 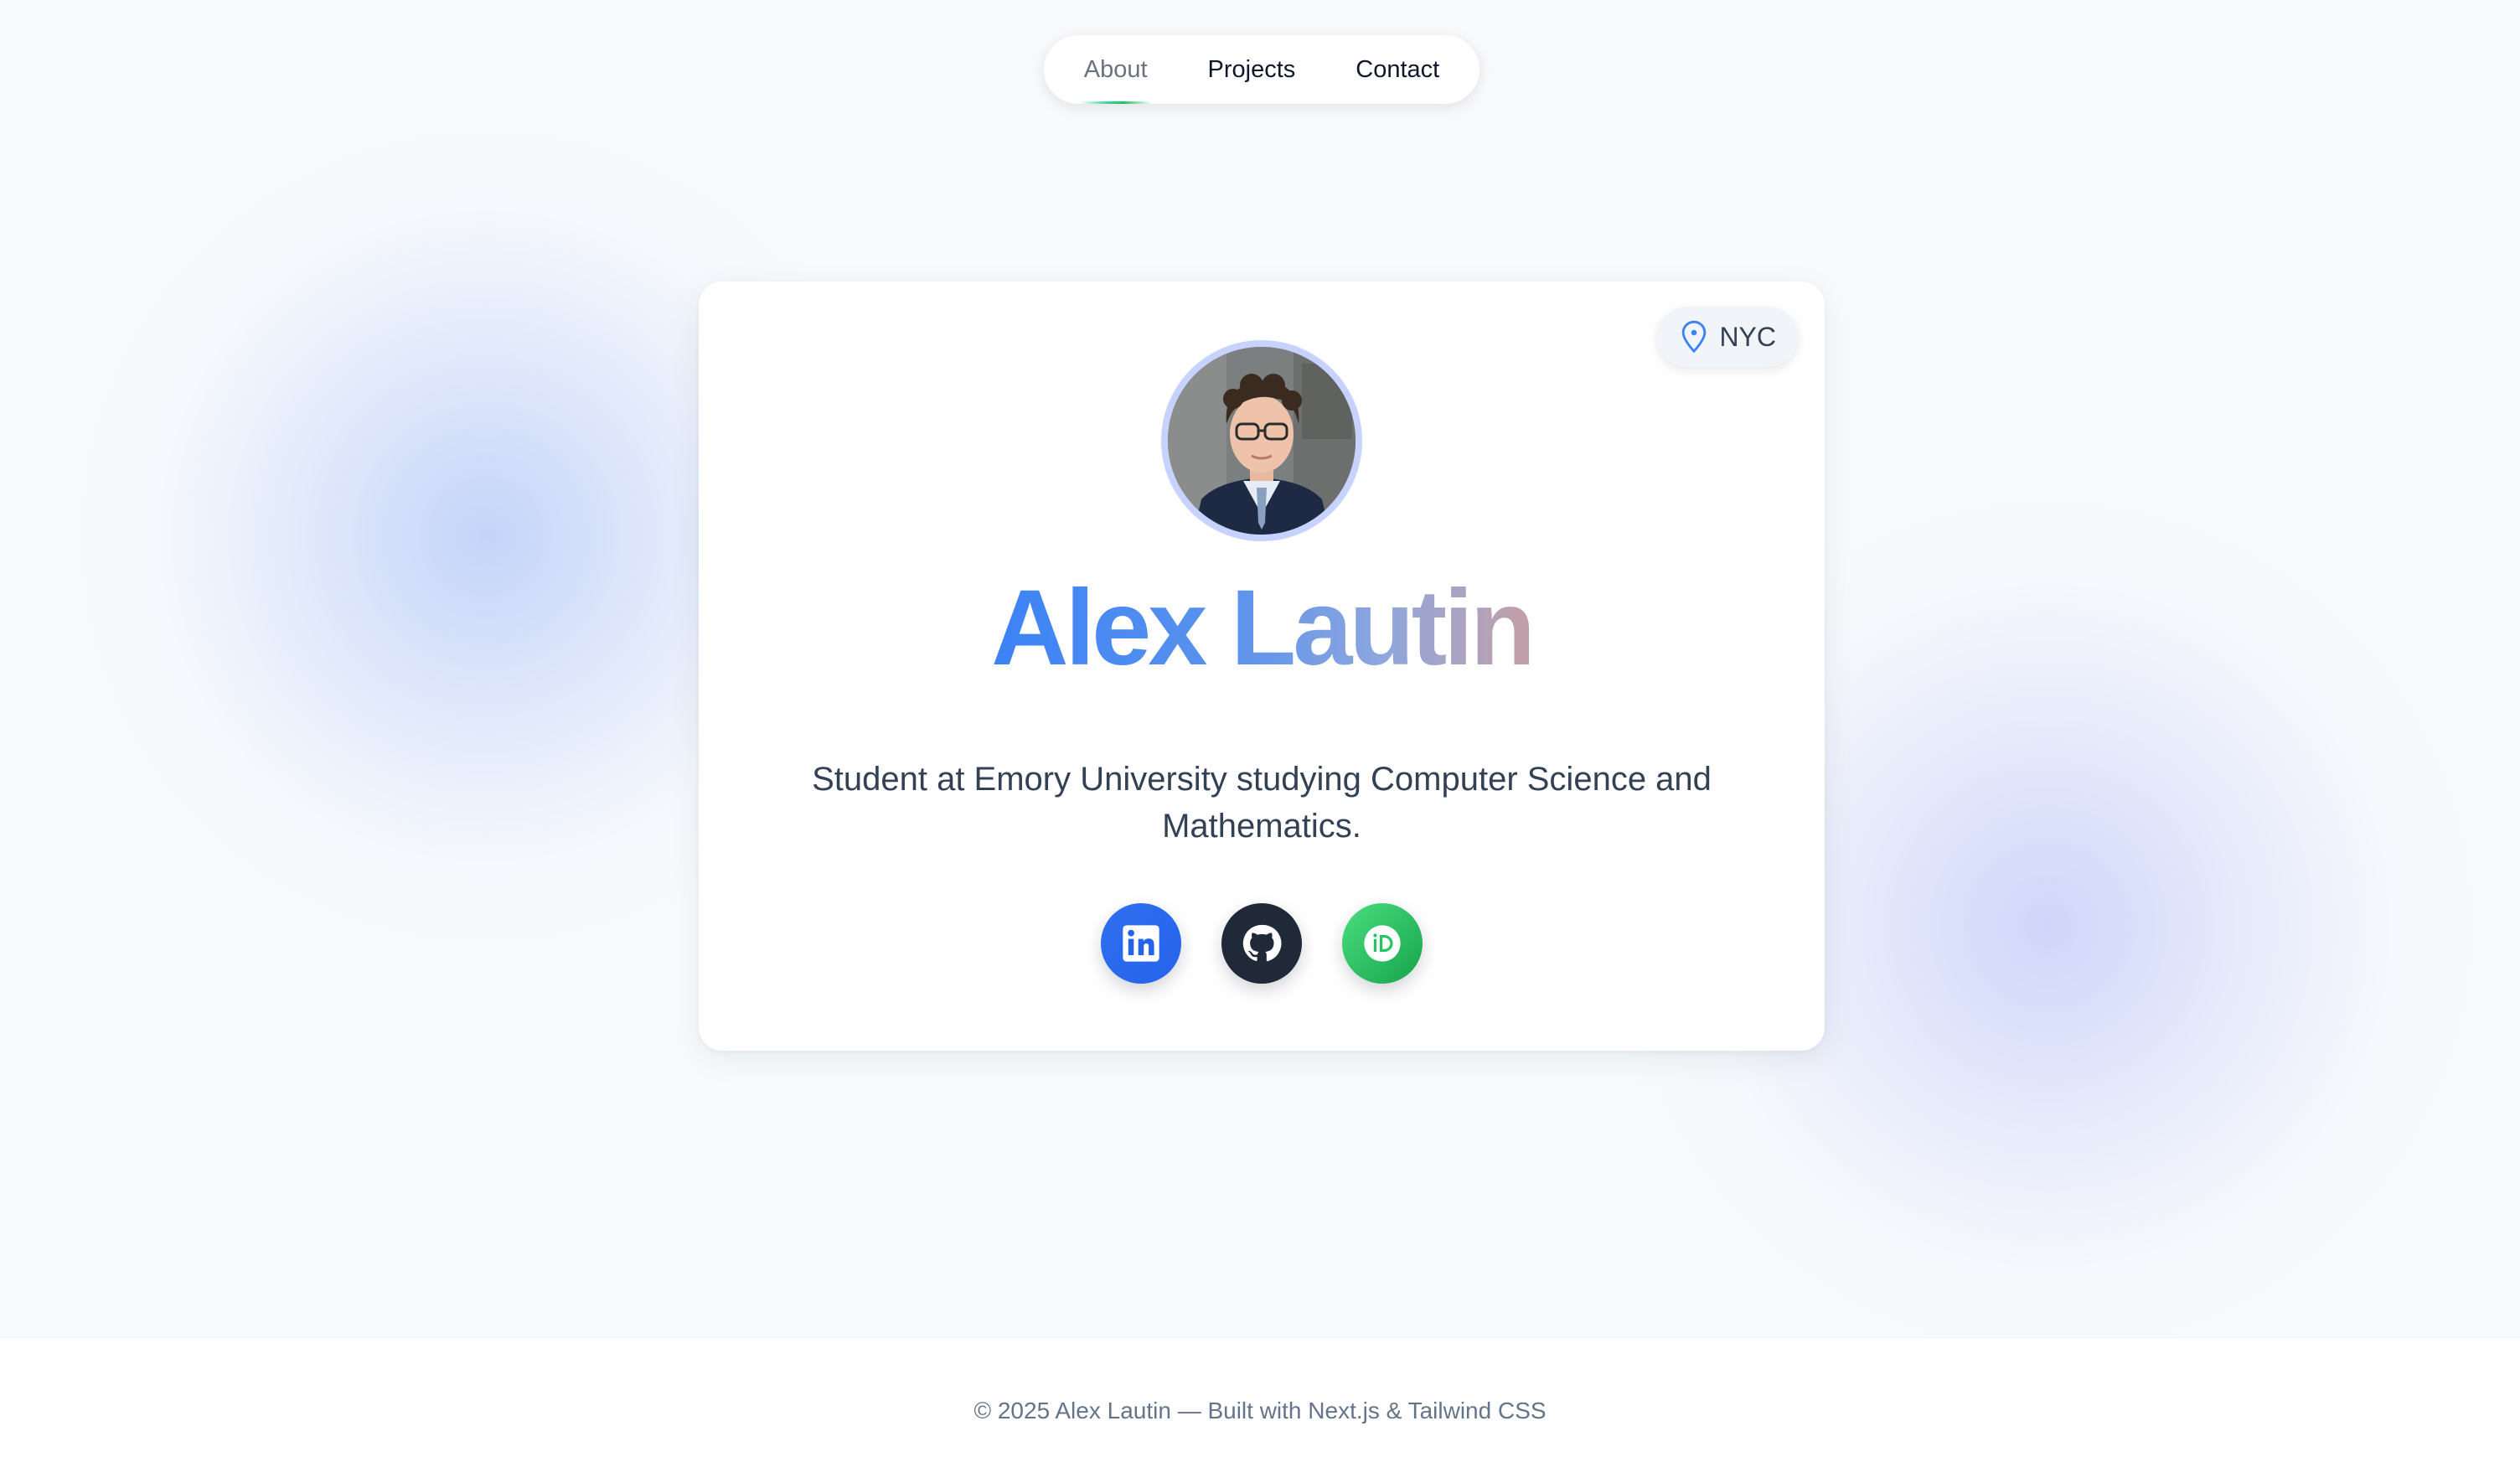 I want to click on top-nav: About Projects Contact, so click(x=1261, y=69).